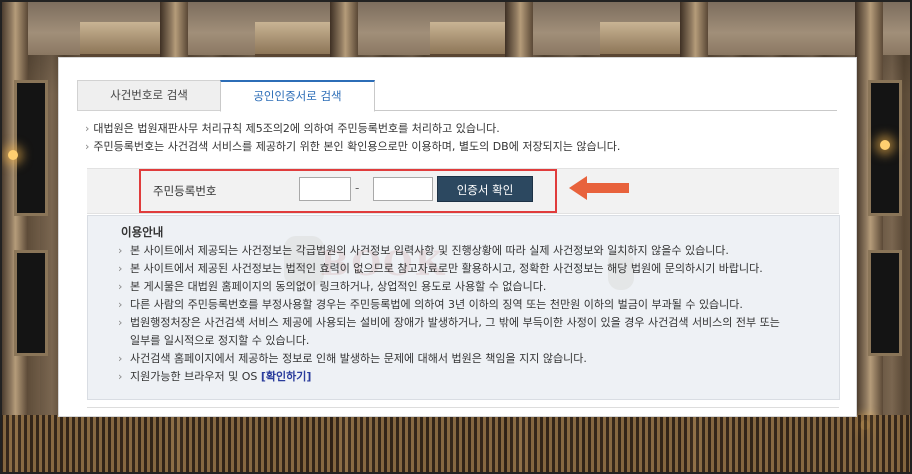 The image size is (912, 474). Describe the element at coordinates (142, 232) in the screenshot. I see `usage-guide-title: 이용안내` at that location.